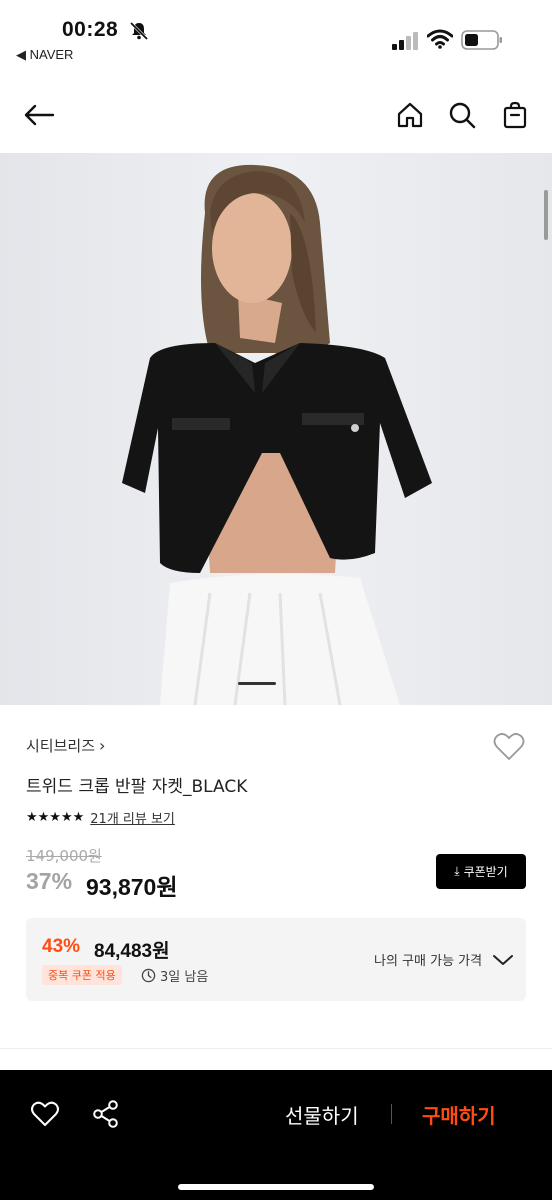 The width and height of the screenshot is (552, 1200). Describe the element at coordinates (132, 817) in the screenshot. I see `review-link: 21개 리뷰 보기` at that location.